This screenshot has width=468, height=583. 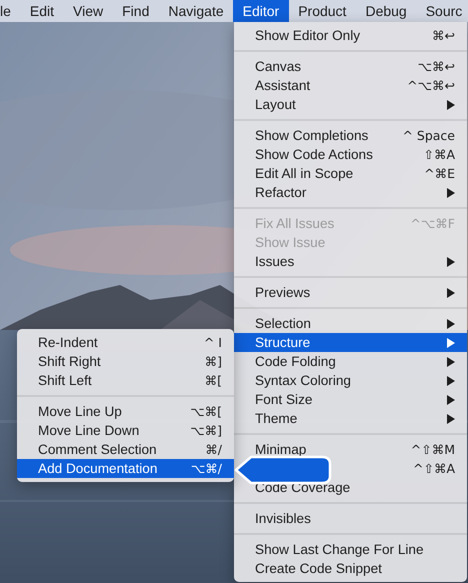 What do you see at coordinates (350, 261) in the screenshot?
I see `menu-item: Issues` at bounding box center [350, 261].